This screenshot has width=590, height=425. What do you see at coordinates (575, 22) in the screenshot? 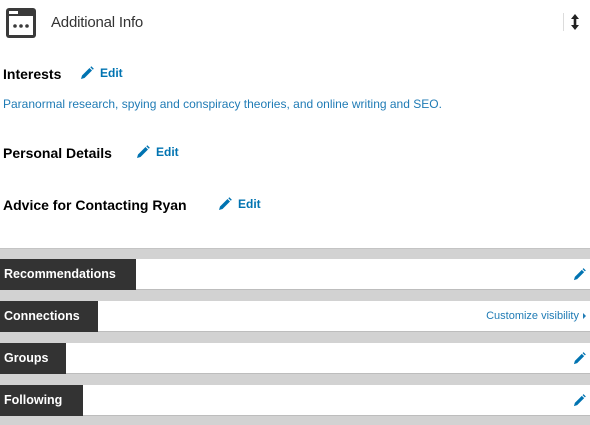
I see `reorder-arrows-icon` at bounding box center [575, 22].